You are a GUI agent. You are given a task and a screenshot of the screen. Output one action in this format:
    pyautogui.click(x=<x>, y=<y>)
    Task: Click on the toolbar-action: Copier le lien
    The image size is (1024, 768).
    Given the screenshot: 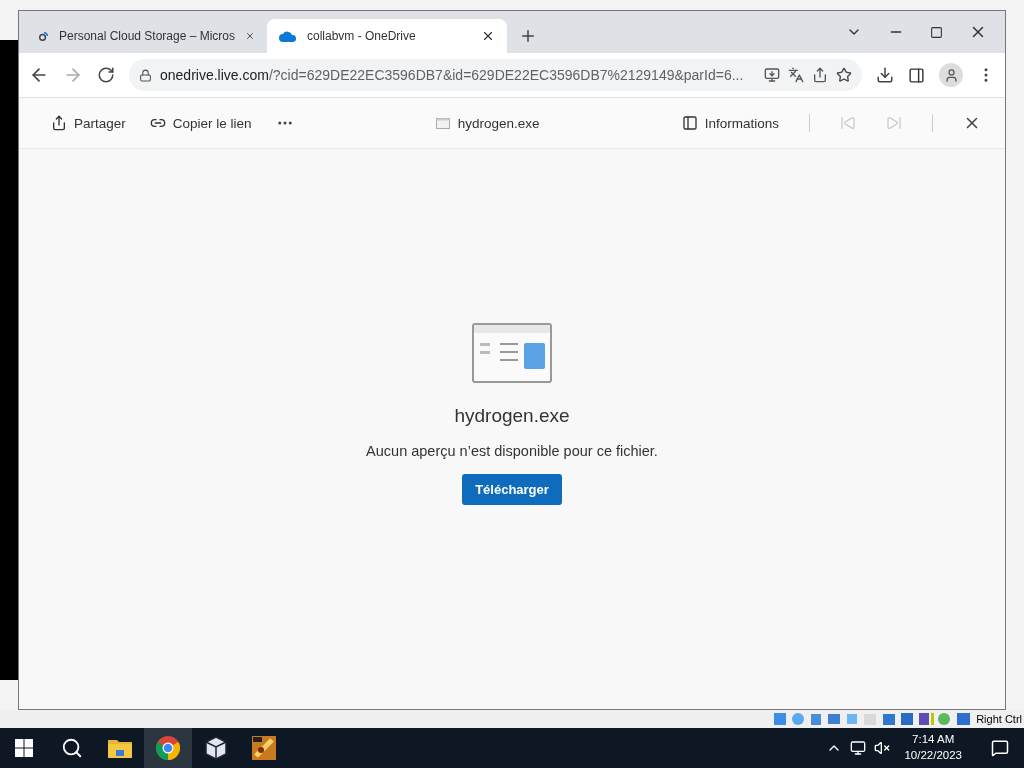 What is the action you would take?
    pyautogui.click(x=200, y=123)
    